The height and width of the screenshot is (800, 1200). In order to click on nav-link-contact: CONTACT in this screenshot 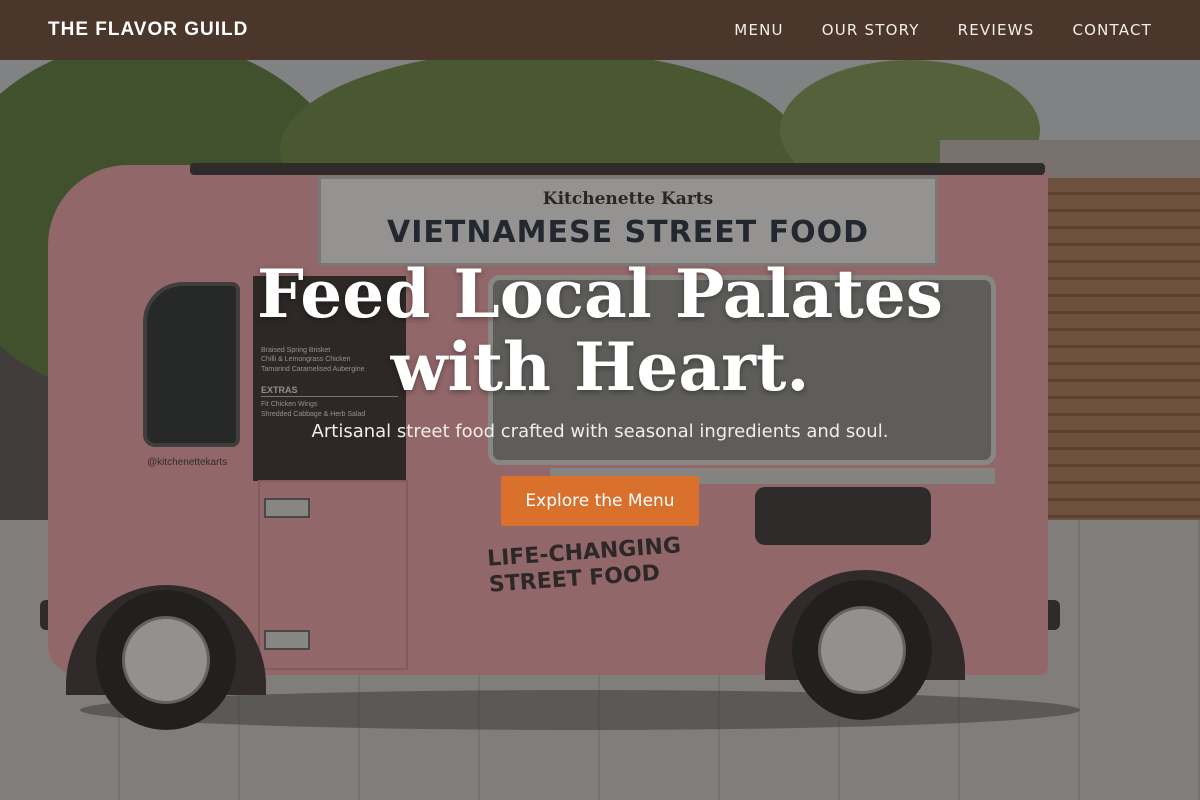, I will do `click(1112, 30)`.